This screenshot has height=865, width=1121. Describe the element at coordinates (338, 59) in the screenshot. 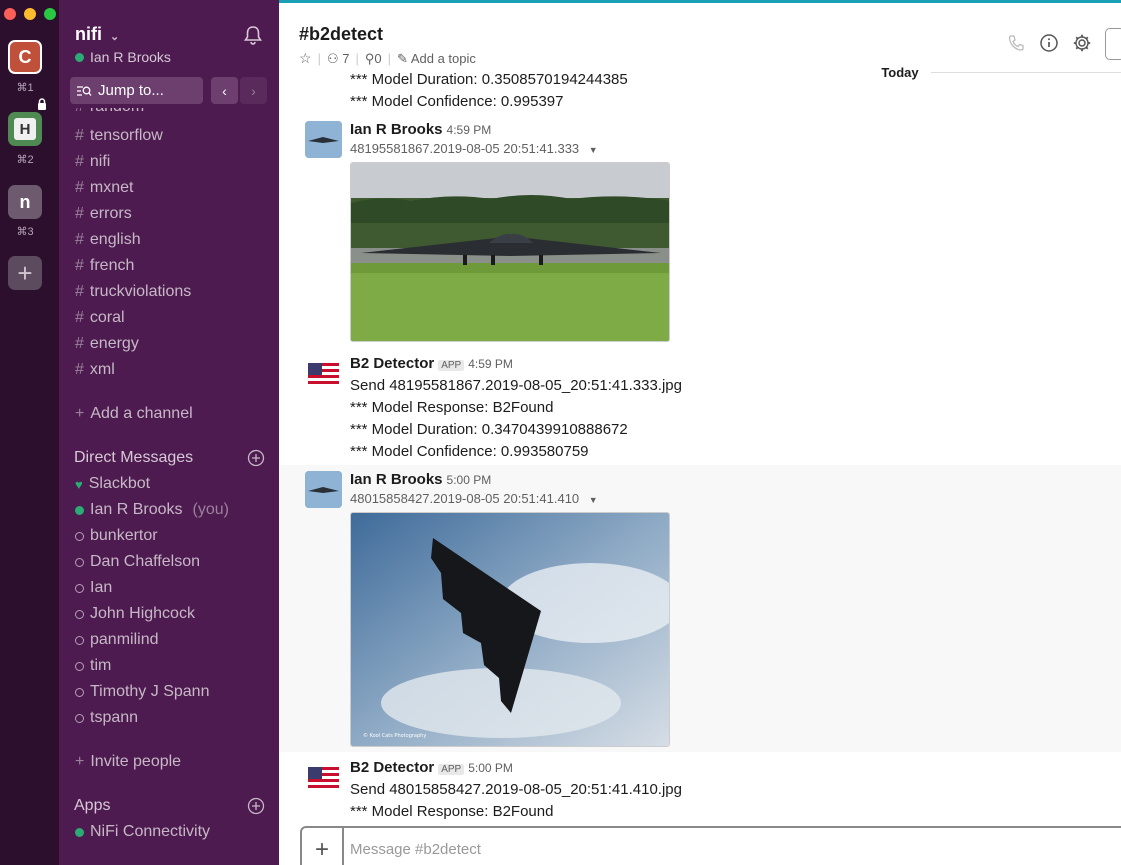

I see `members-button: ⚇ 7` at that location.